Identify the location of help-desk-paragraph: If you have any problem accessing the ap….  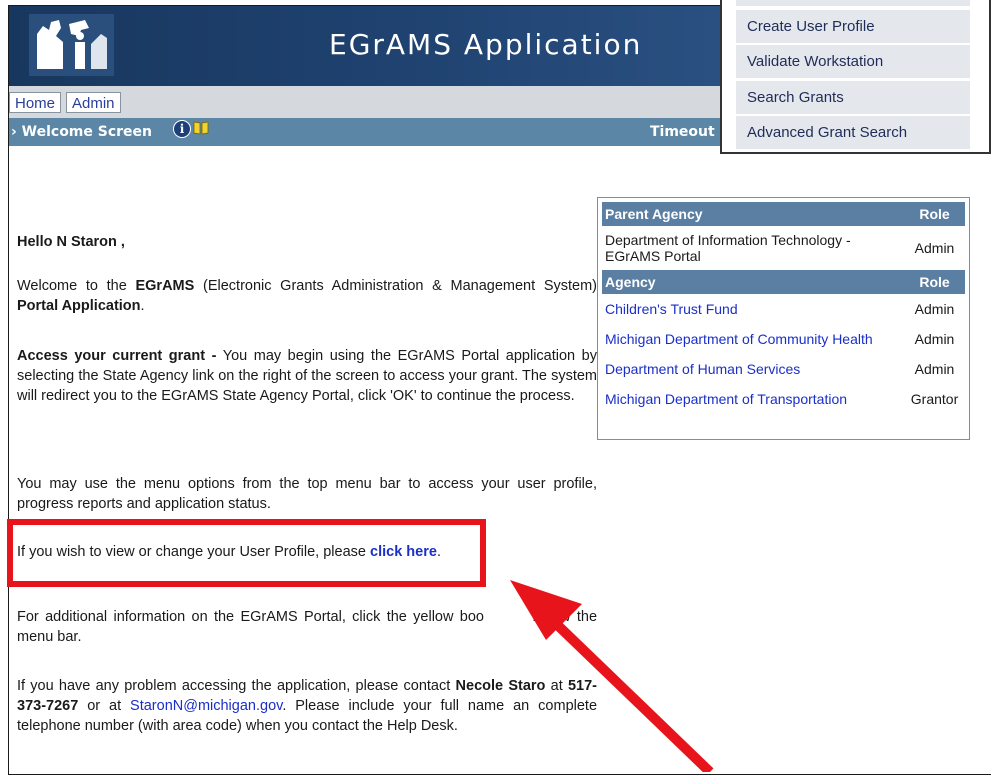
(307, 706).